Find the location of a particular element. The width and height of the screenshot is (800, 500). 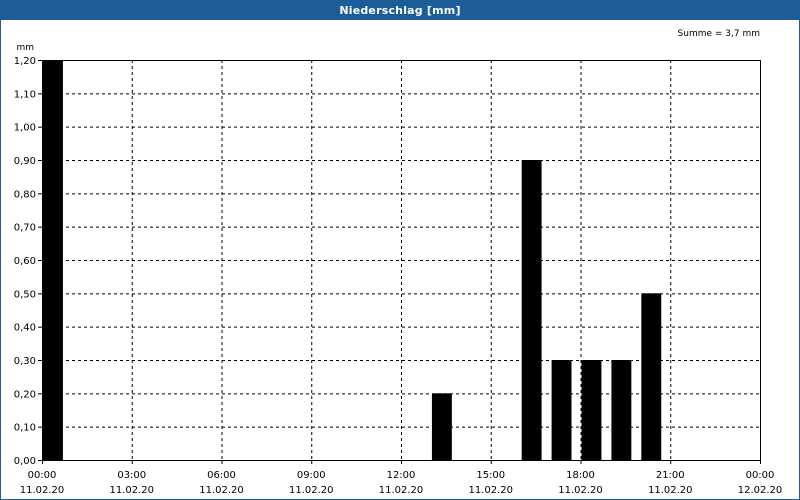

x-tick-time-label: 06:00 is located at coordinates (221, 475).